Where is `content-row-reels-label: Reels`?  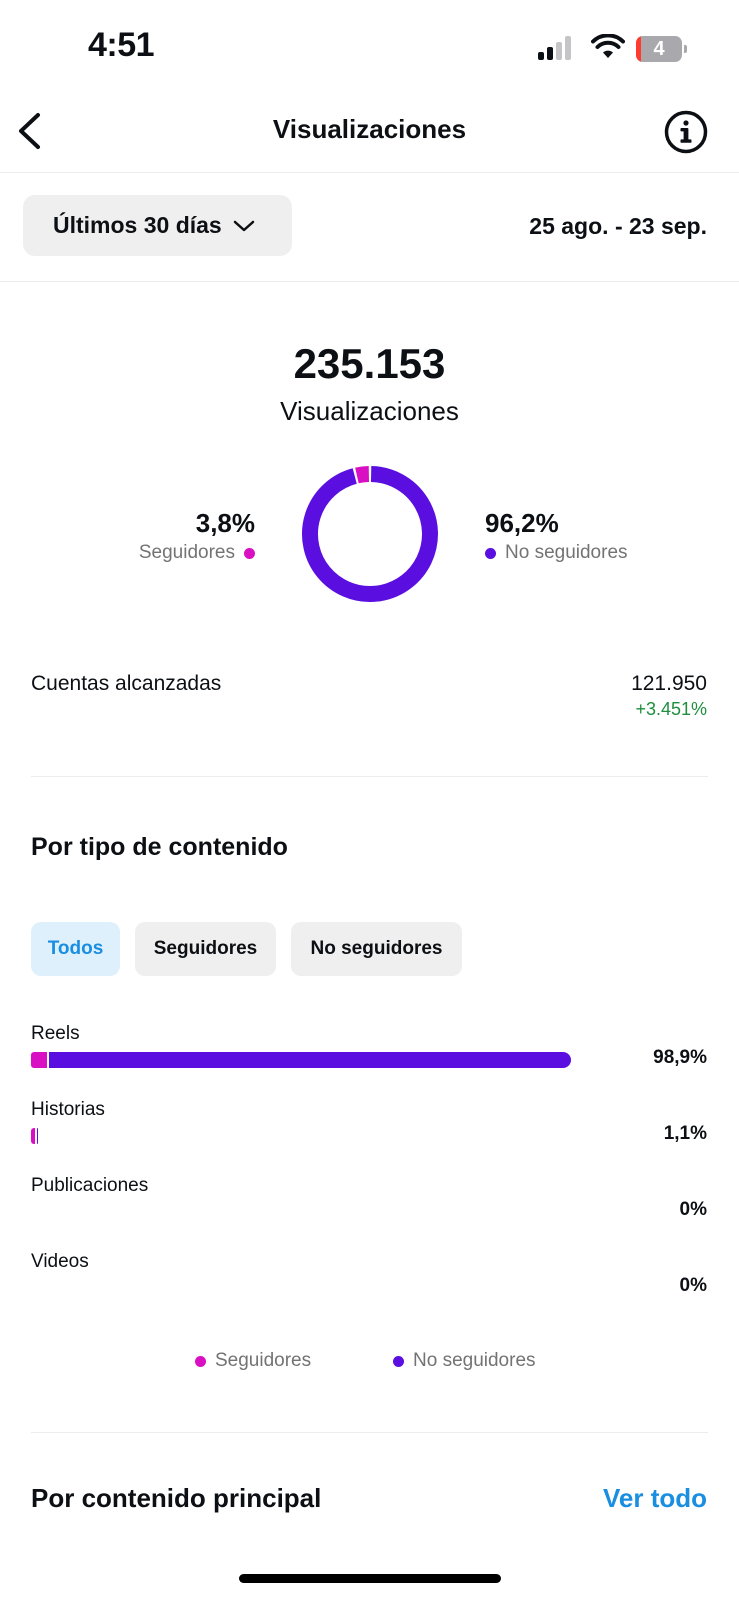 content-row-reels-label: Reels is located at coordinates (55, 1033).